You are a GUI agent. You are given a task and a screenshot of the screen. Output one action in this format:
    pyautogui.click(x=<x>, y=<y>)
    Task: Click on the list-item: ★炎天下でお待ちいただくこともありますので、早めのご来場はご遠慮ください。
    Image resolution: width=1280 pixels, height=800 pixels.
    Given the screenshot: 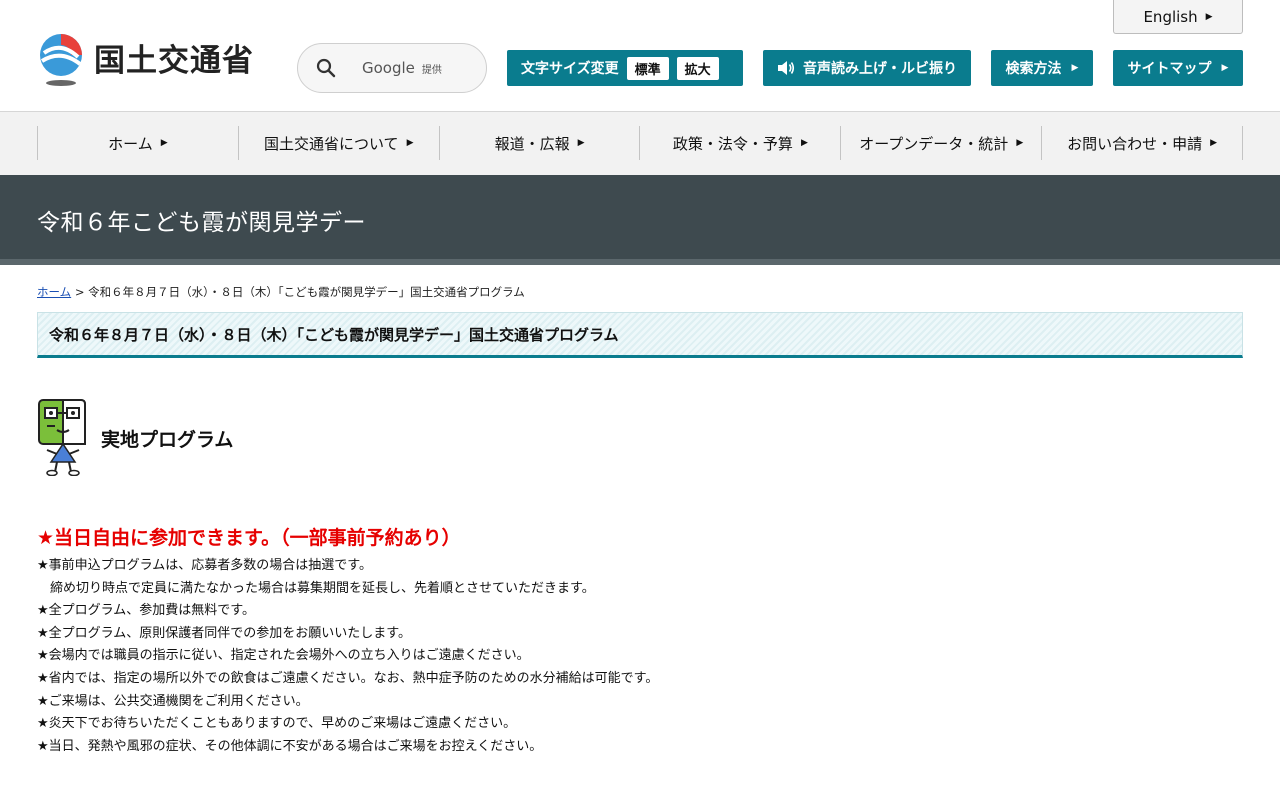 What is the action you would take?
    pyautogui.click(x=277, y=724)
    